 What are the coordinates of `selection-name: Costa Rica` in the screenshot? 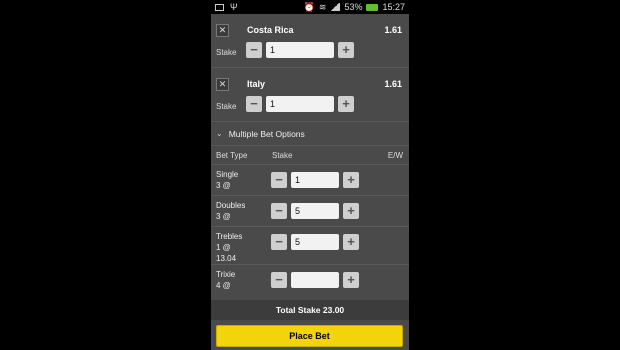 It's located at (270, 30).